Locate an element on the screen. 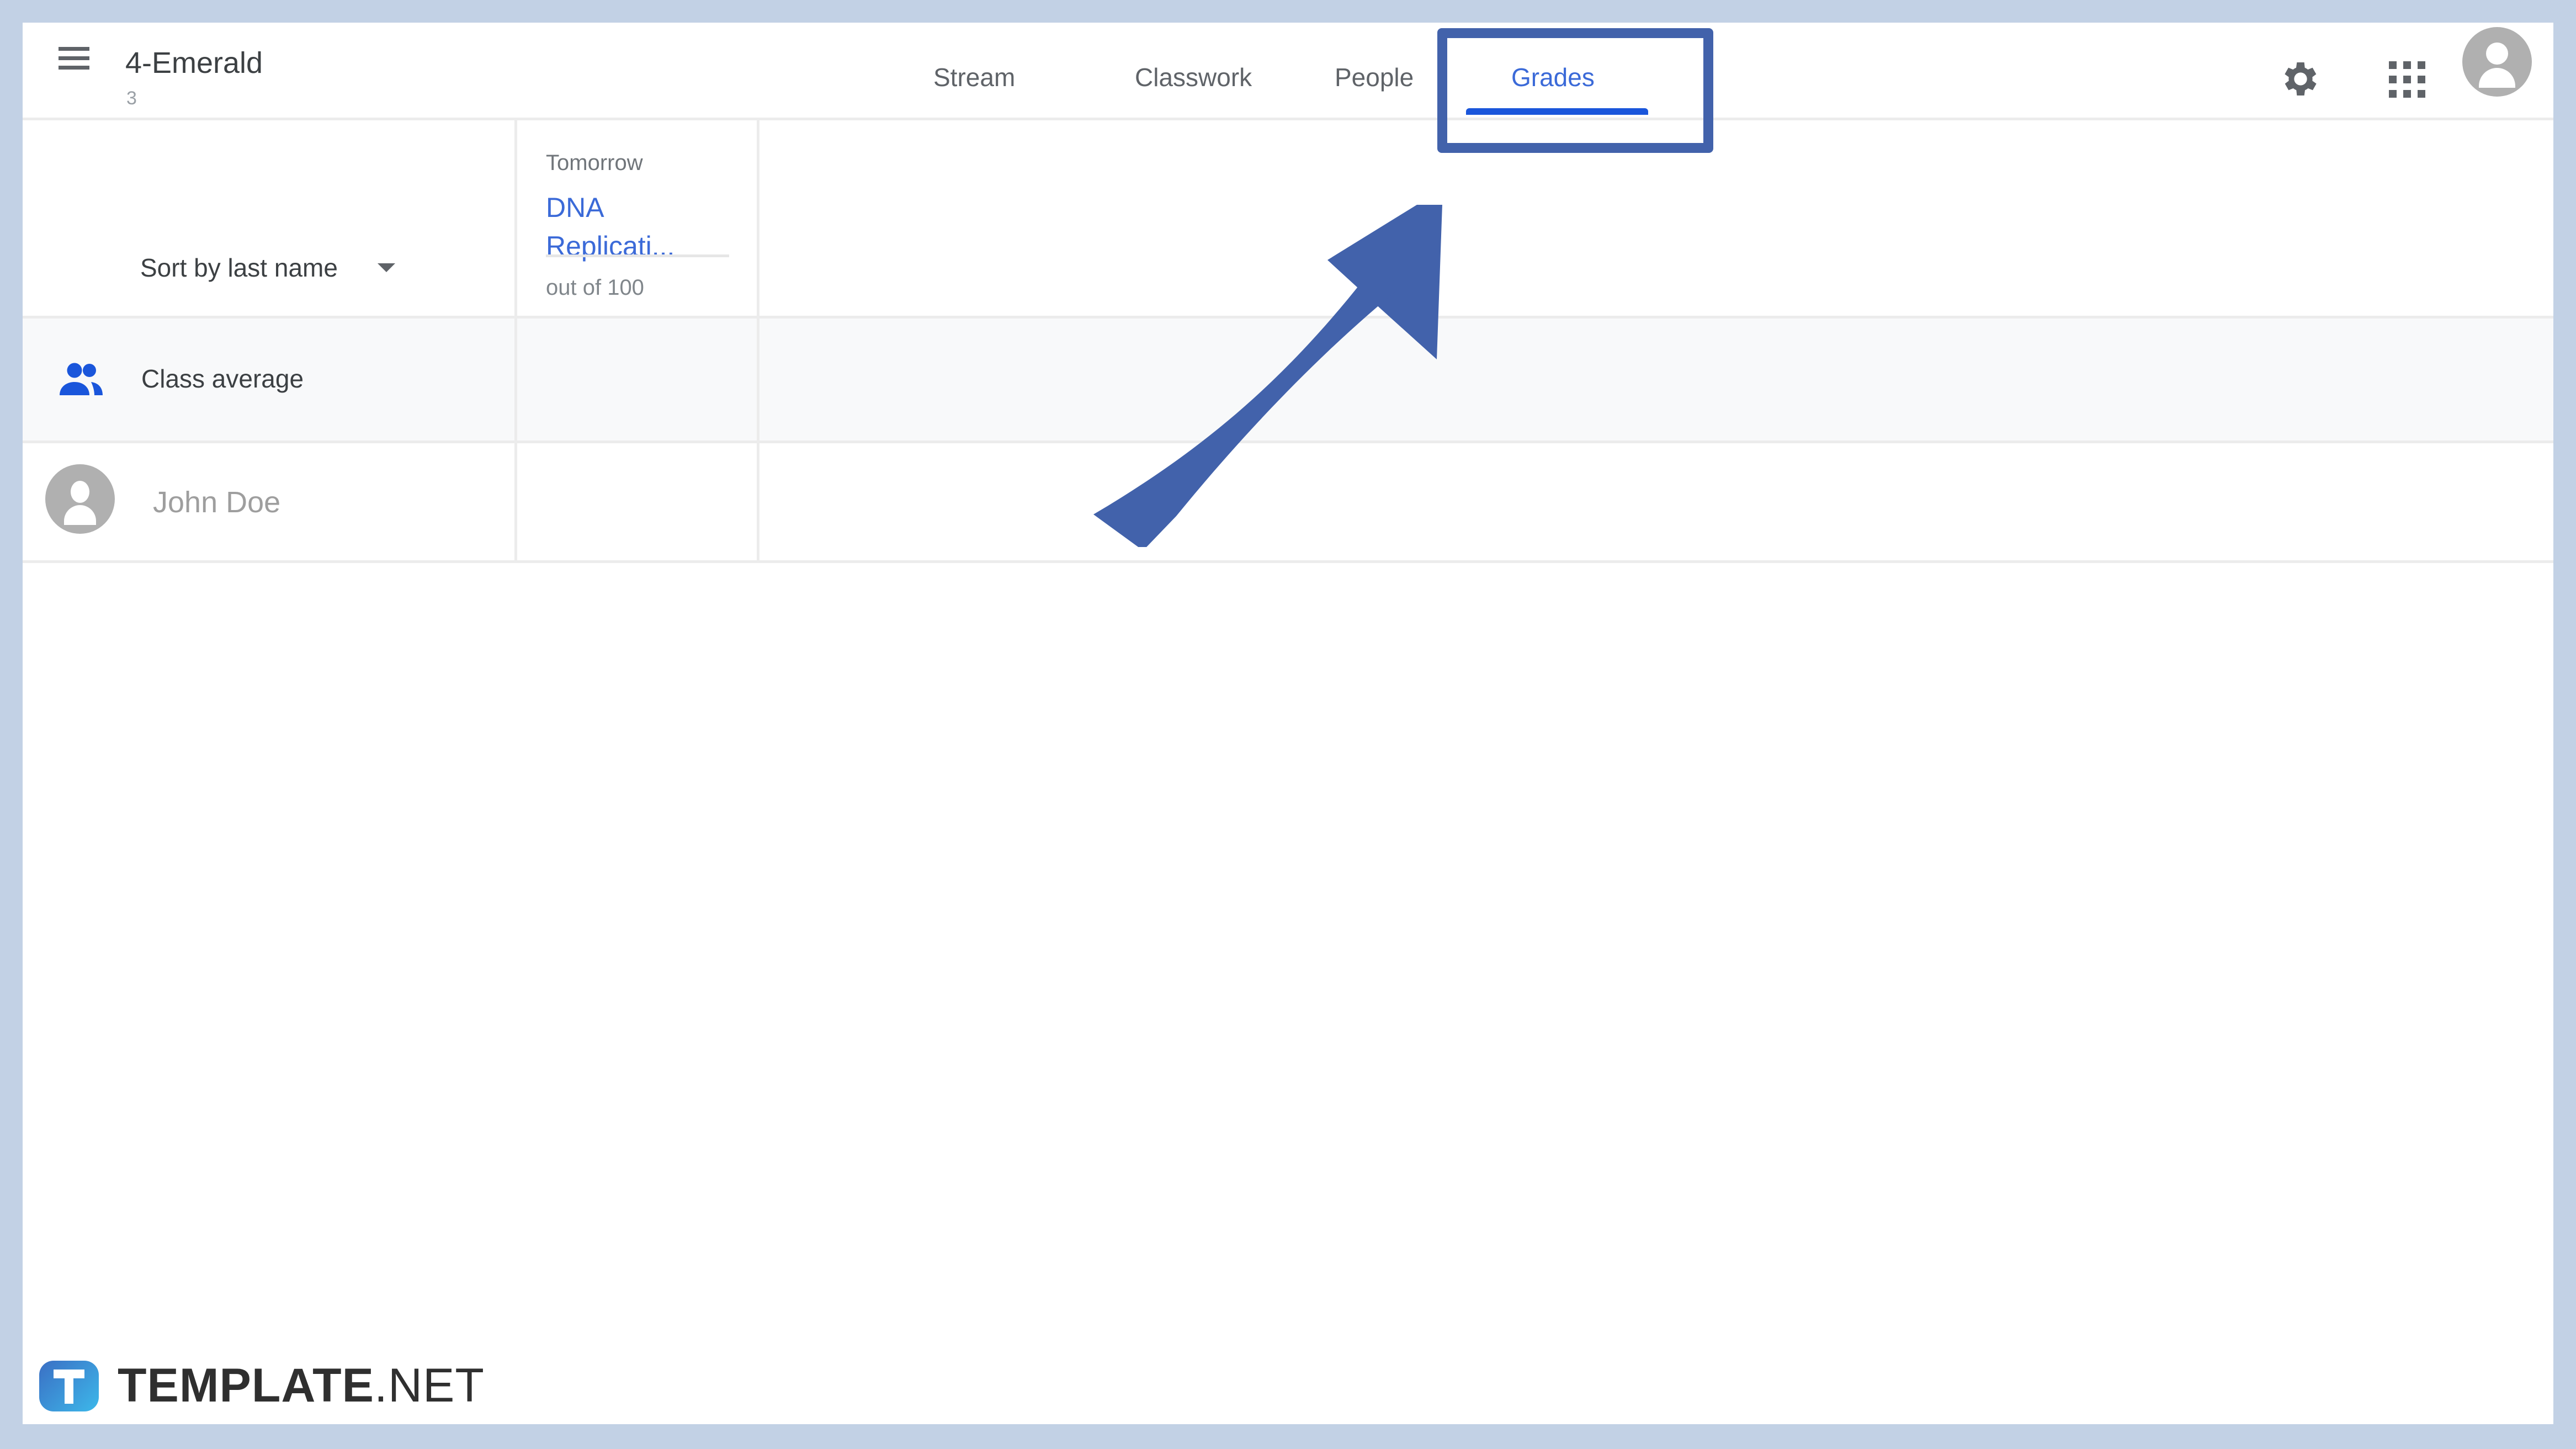  tab-people: People is located at coordinates (1374, 77).